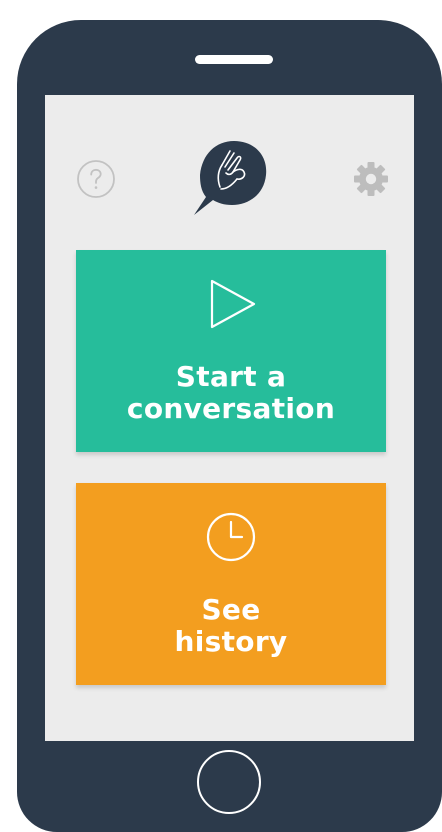 The height and width of the screenshot is (832, 442). What do you see at coordinates (229, 782) in the screenshot?
I see `home-button` at bounding box center [229, 782].